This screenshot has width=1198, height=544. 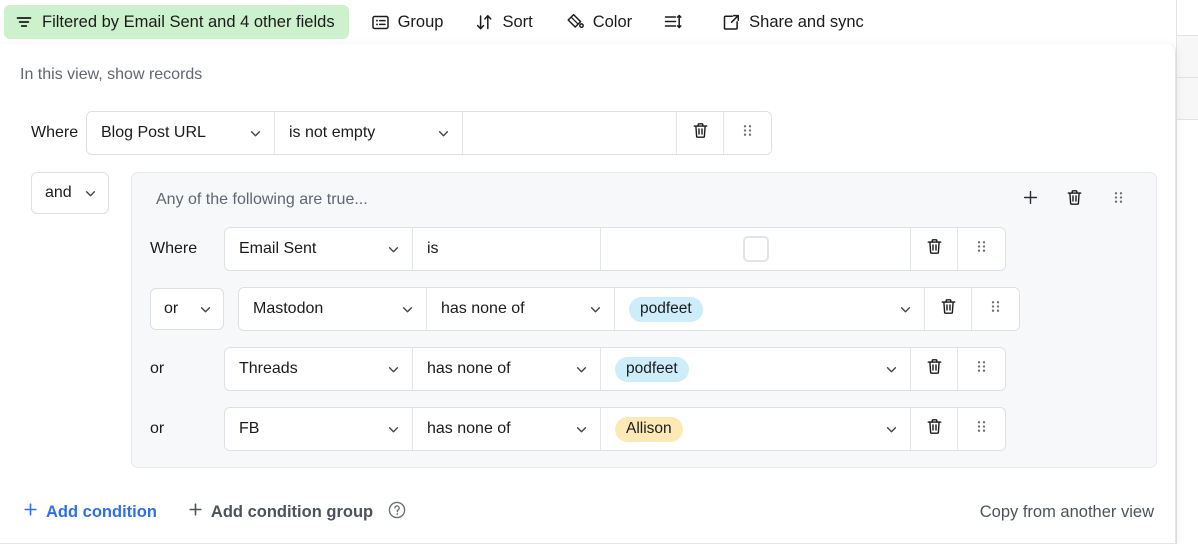 I want to click on background-grid-edge, so click(x=1187, y=272).